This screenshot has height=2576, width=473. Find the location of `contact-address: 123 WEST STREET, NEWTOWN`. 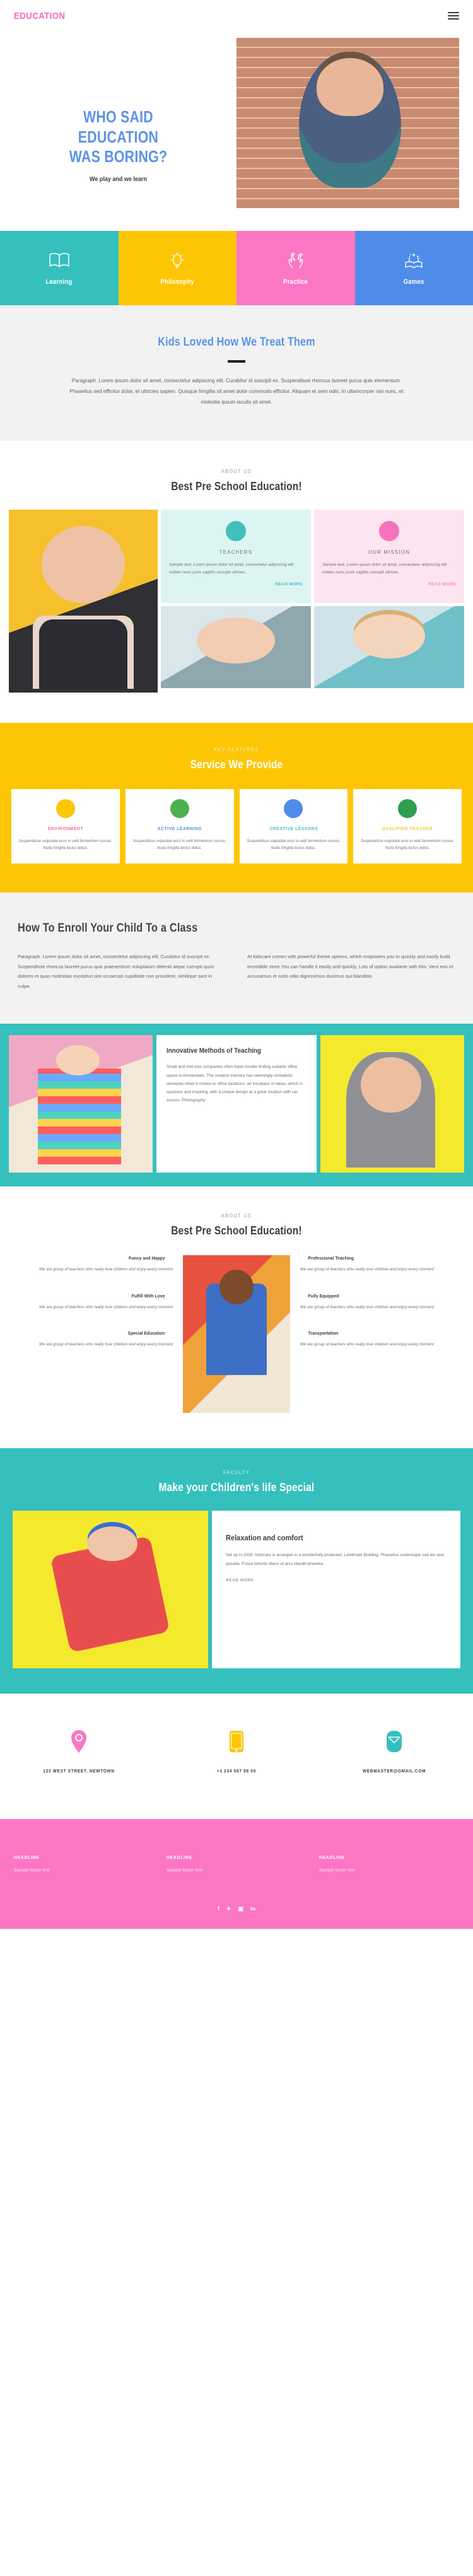

contact-address: 123 WEST STREET, NEWTOWN is located at coordinates (79, 1752).